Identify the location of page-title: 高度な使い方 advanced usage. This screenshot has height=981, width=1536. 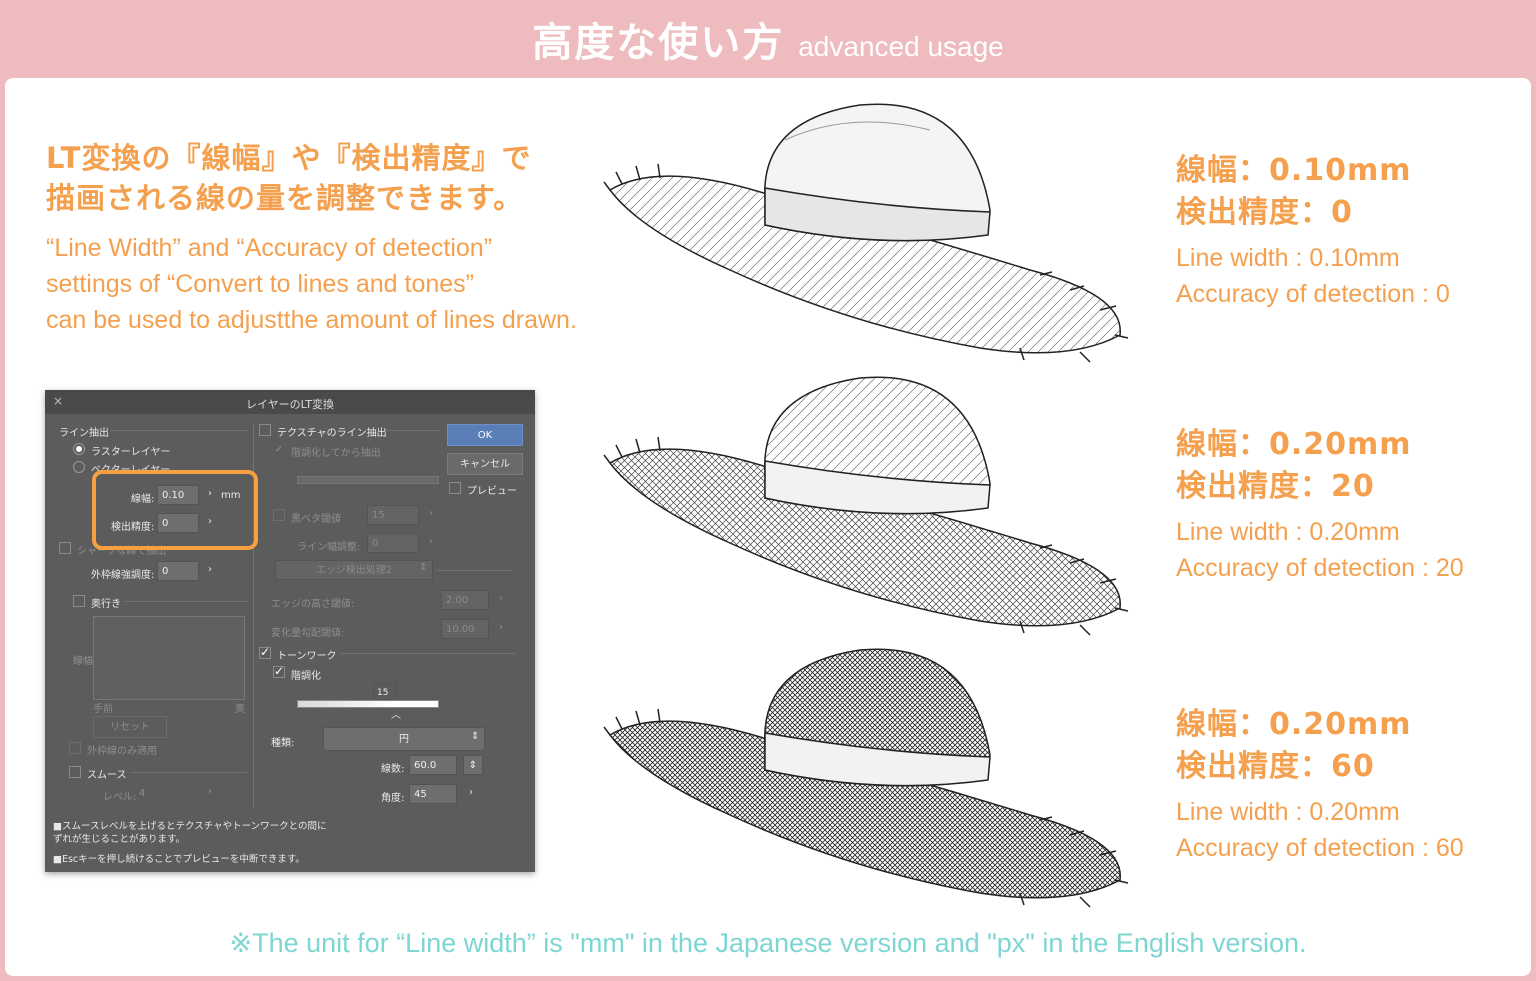
(768, 39).